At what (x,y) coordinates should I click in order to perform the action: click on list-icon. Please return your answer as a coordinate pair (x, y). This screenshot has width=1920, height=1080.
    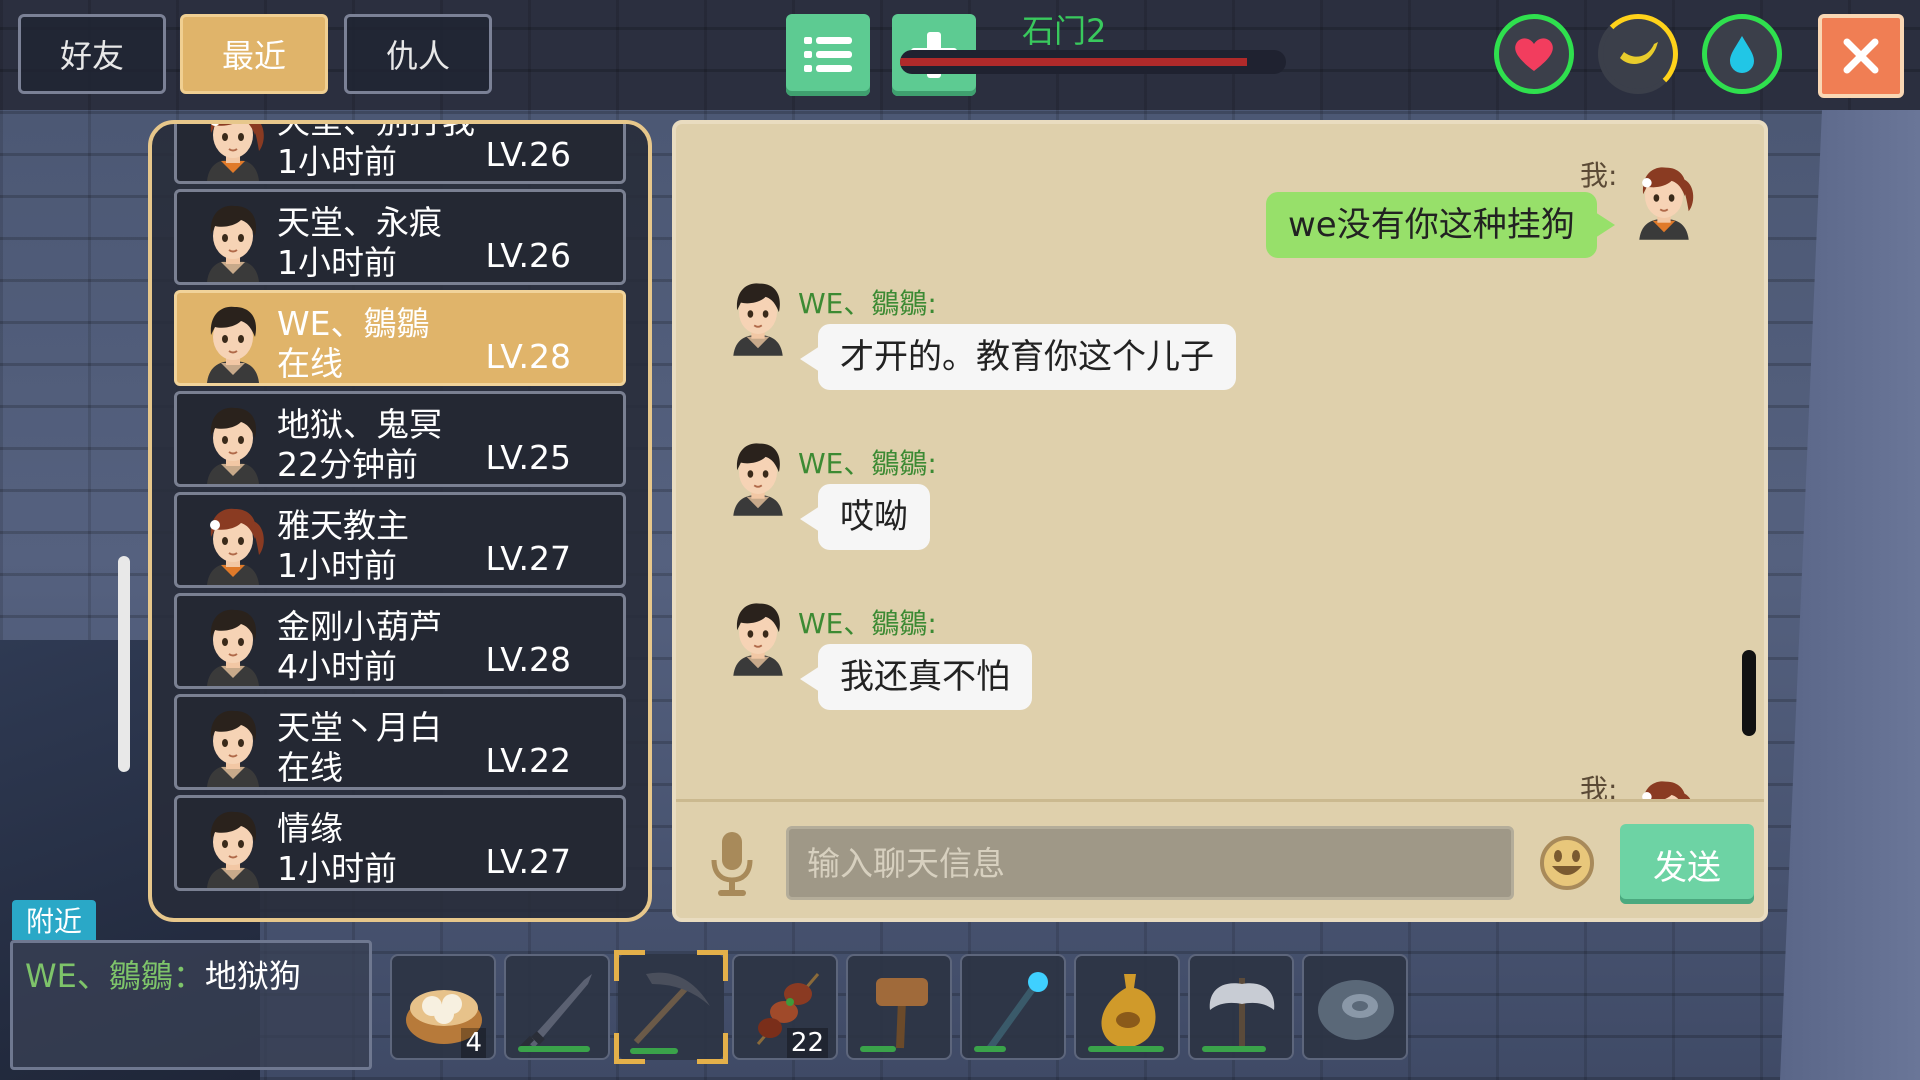
    Looking at the image, I should click on (828, 54).